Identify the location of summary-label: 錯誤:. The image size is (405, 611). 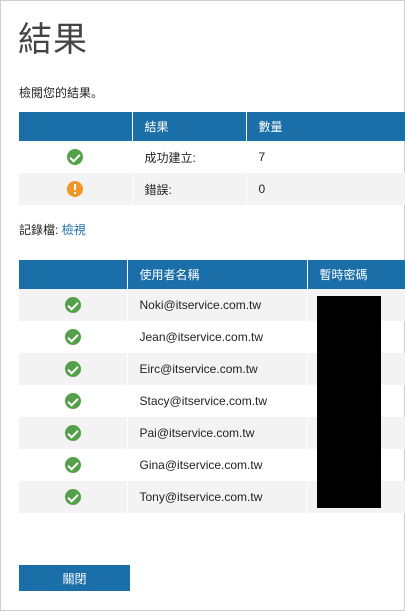
(189, 189).